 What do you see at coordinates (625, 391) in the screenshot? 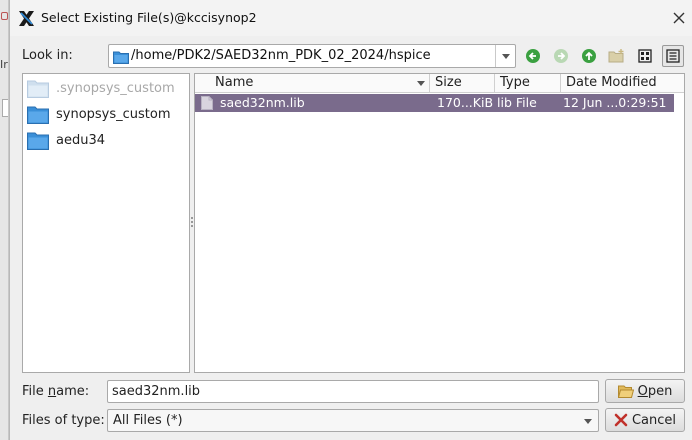
I see `open-folder-icon` at bounding box center [625, 391].